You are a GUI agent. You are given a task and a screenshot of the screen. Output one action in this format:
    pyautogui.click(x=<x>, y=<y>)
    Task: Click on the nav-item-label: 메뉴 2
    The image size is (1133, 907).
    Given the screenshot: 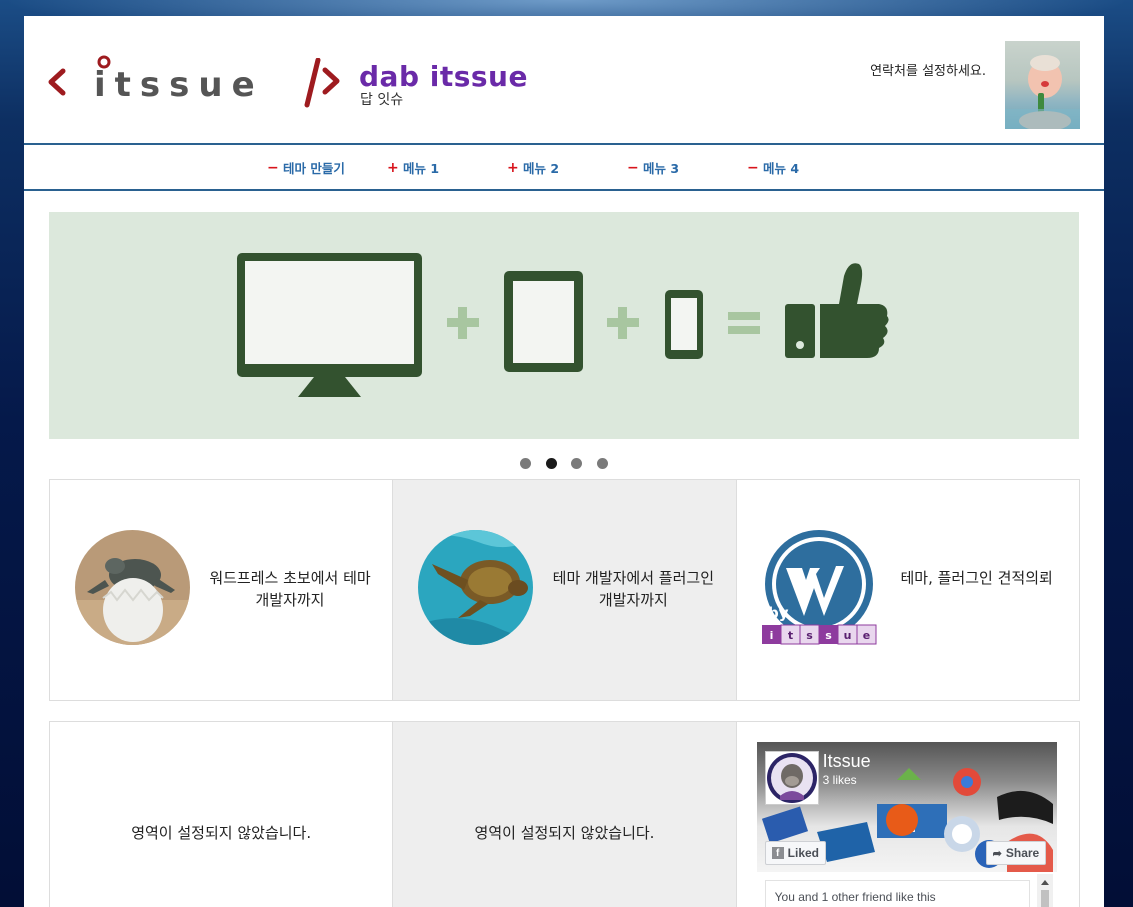 What is the action you would take?
    pyautogui.click(x=541, y=168)
    